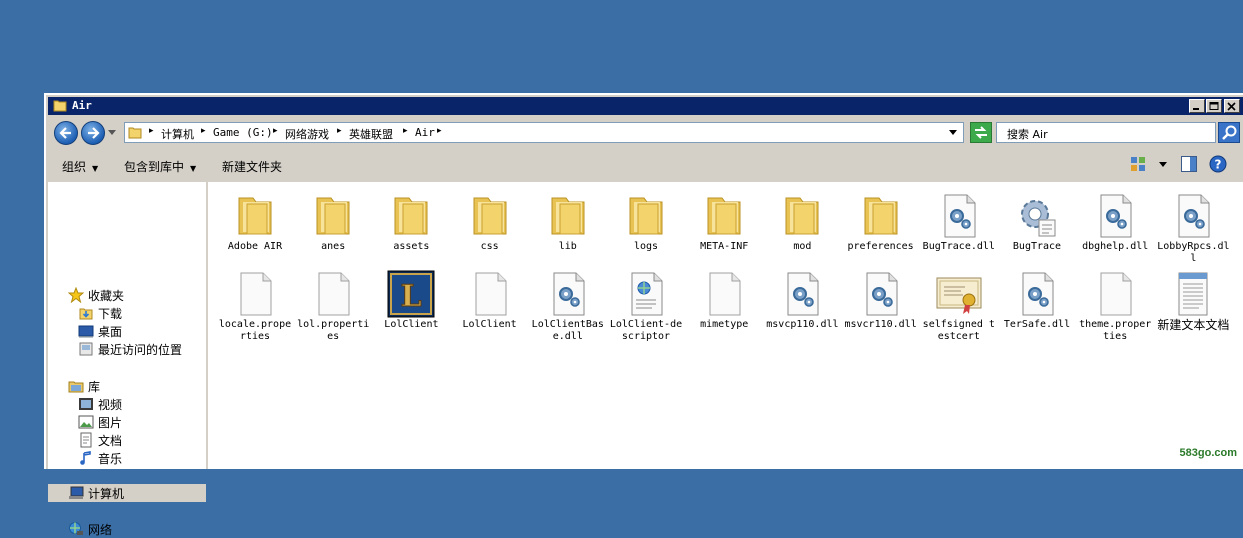 The width and height of the screenshot is (1243, 538). What do you see at coordinates (1232, 106) in the screenshot?
I see `close-button` at bounding box center [1232, 106].